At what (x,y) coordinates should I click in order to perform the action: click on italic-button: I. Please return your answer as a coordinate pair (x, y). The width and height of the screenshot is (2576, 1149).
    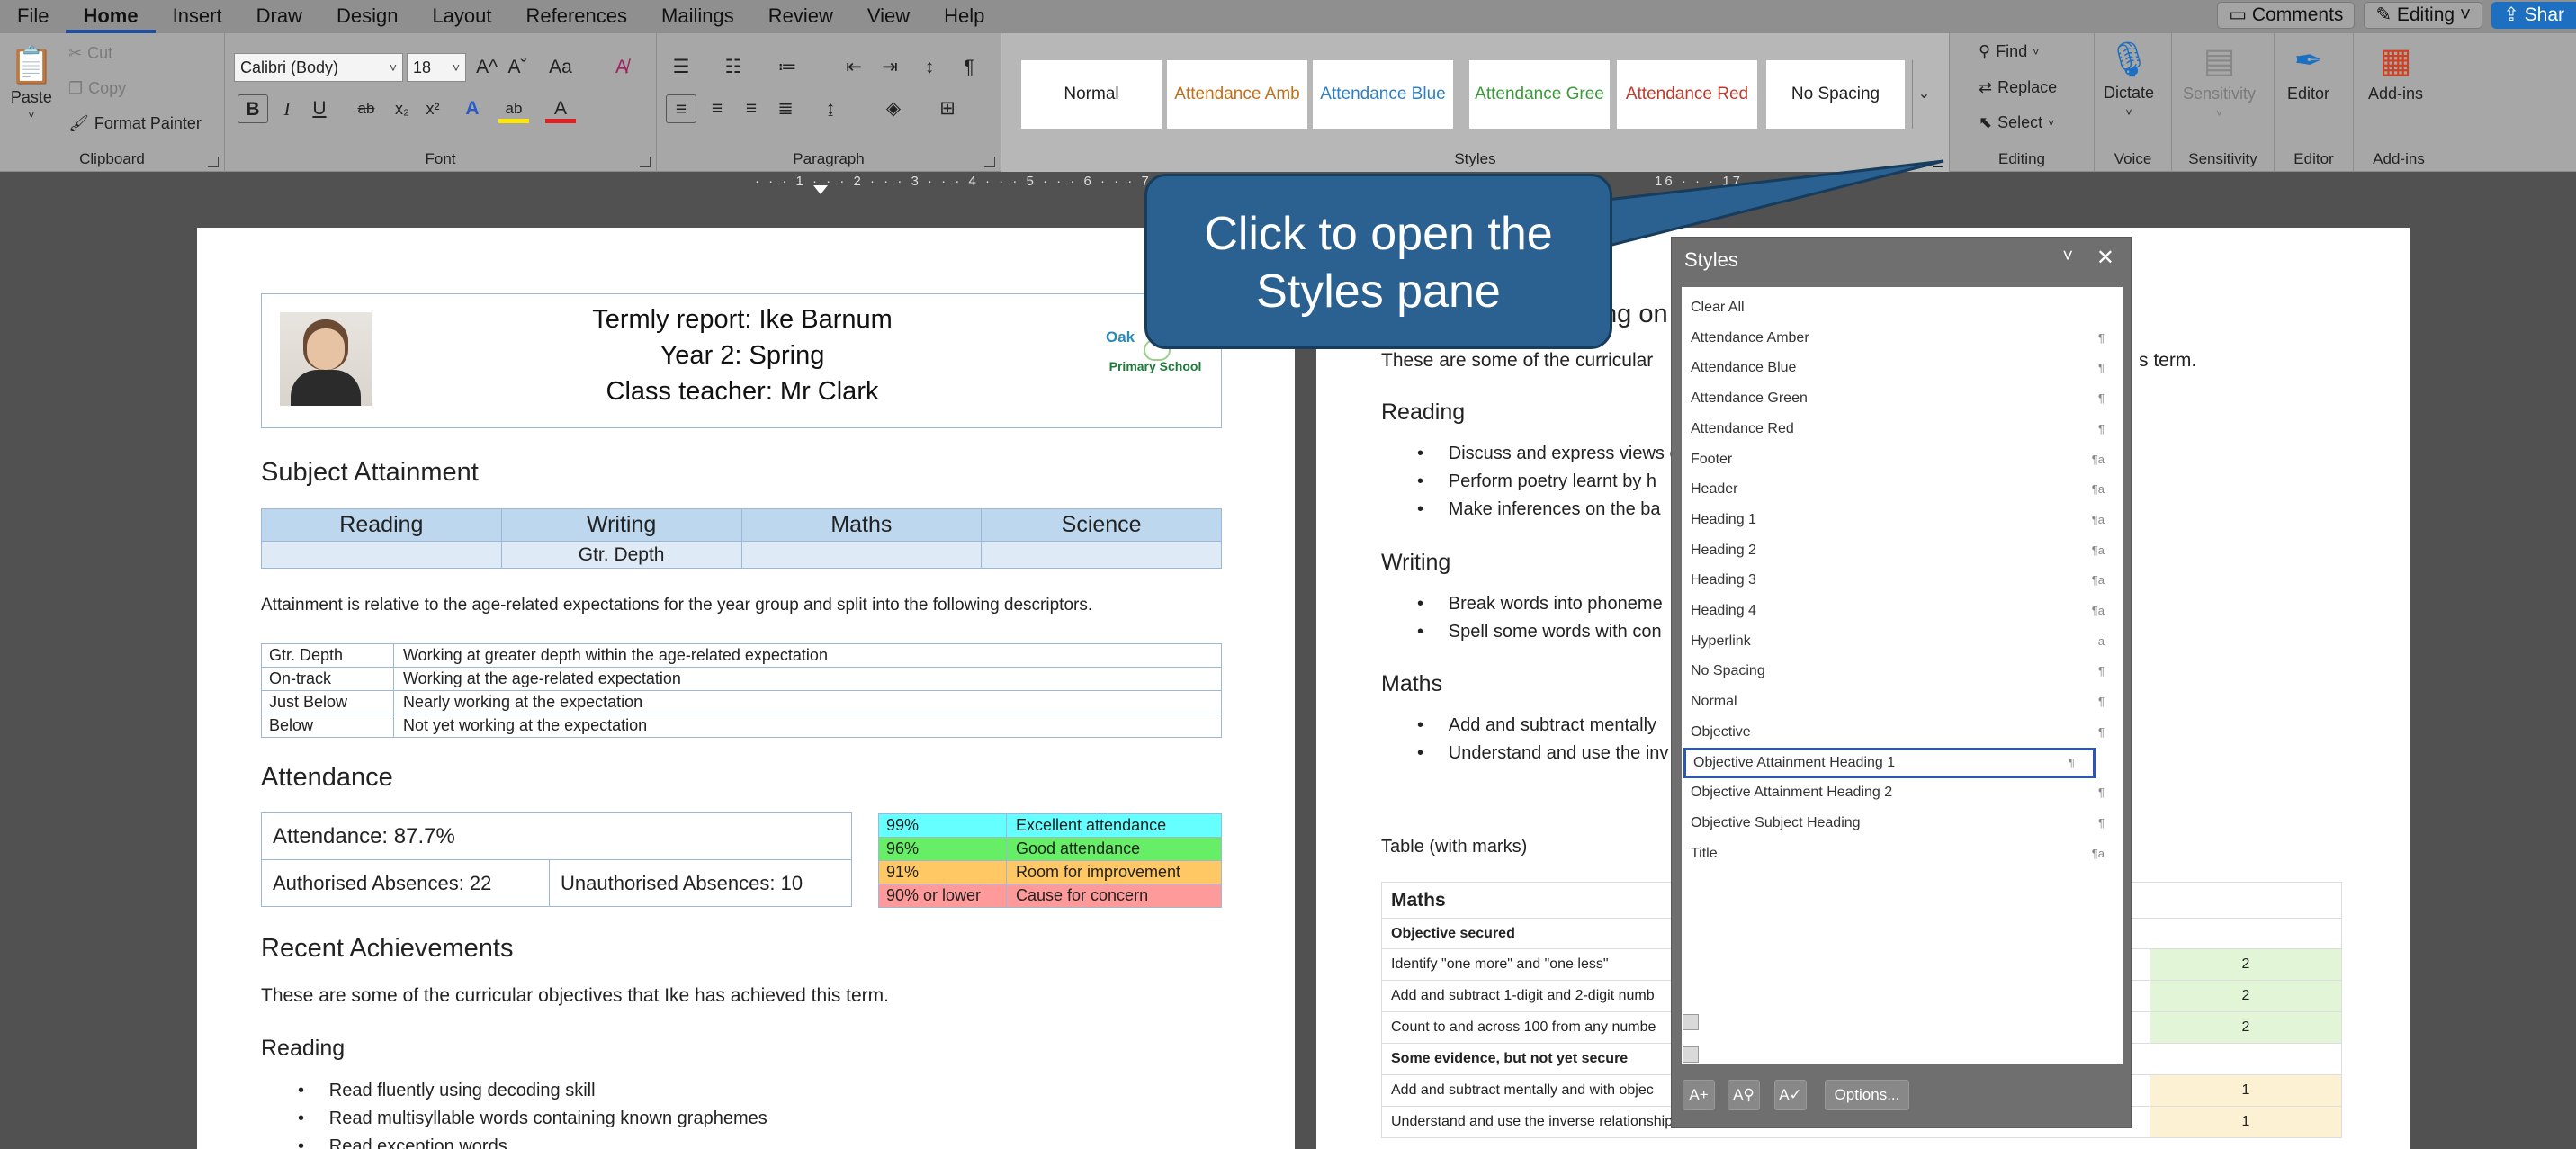
    Looking at the image, I should click on (287, 108).